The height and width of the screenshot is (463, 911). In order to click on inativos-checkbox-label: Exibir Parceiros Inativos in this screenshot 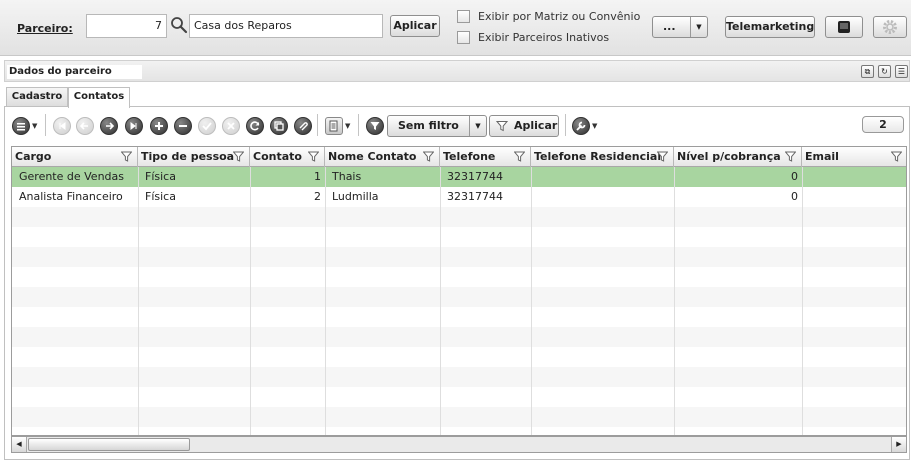, I will do `click(544, 37)`.